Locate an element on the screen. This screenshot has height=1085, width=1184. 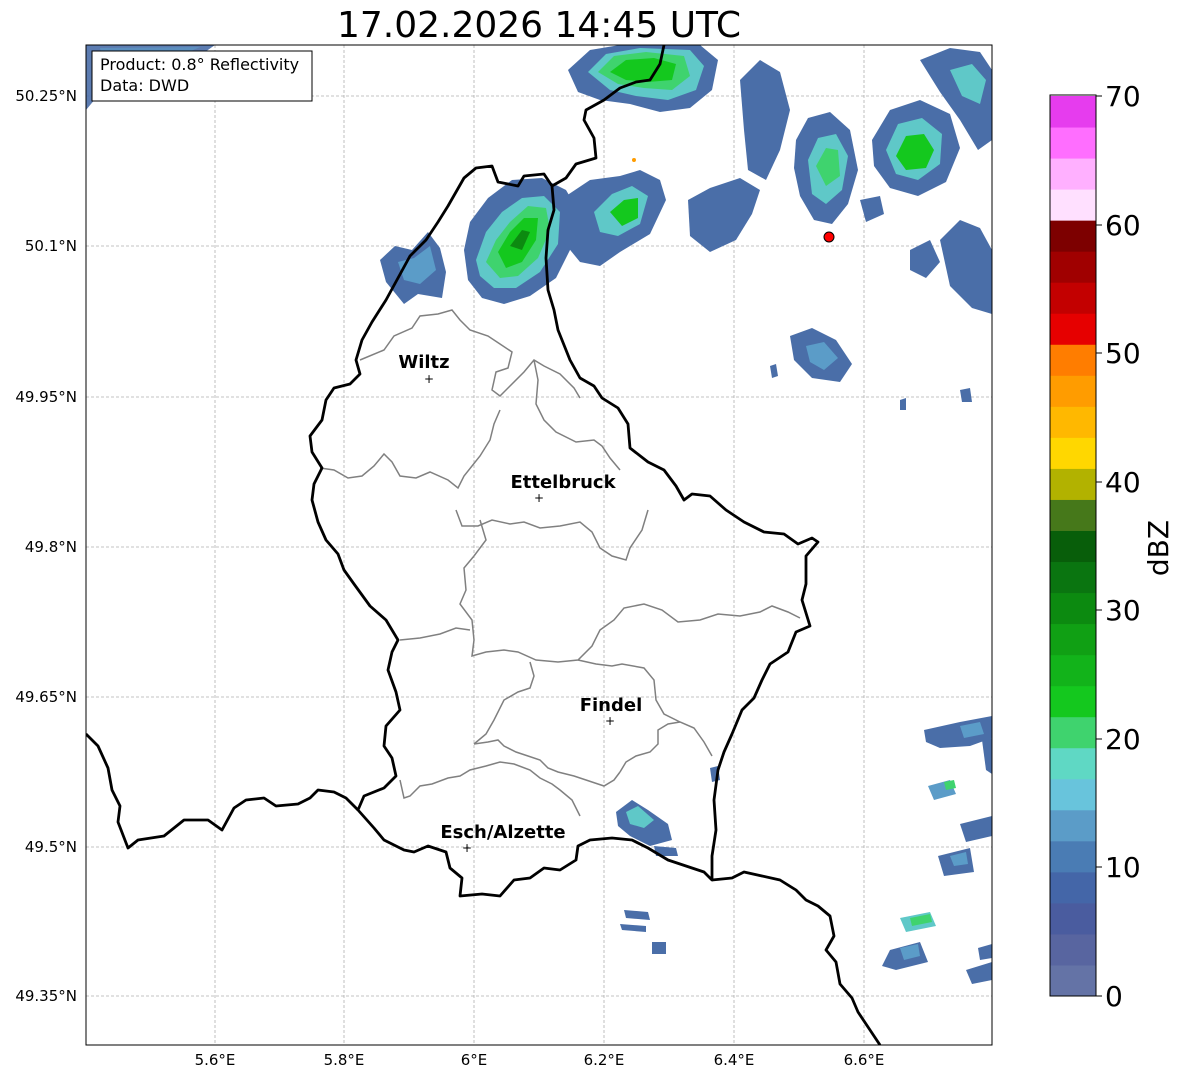
info-box: Product: 0.8° Reflectivity Data: DWD is located at coordinates (202, 76).